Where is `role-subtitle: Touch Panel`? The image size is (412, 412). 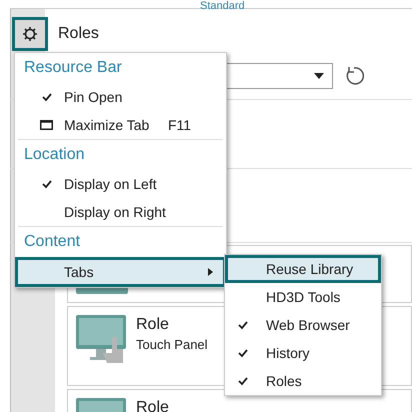 role-subtitle: Touch Panel is located at coordinates (172, 345).